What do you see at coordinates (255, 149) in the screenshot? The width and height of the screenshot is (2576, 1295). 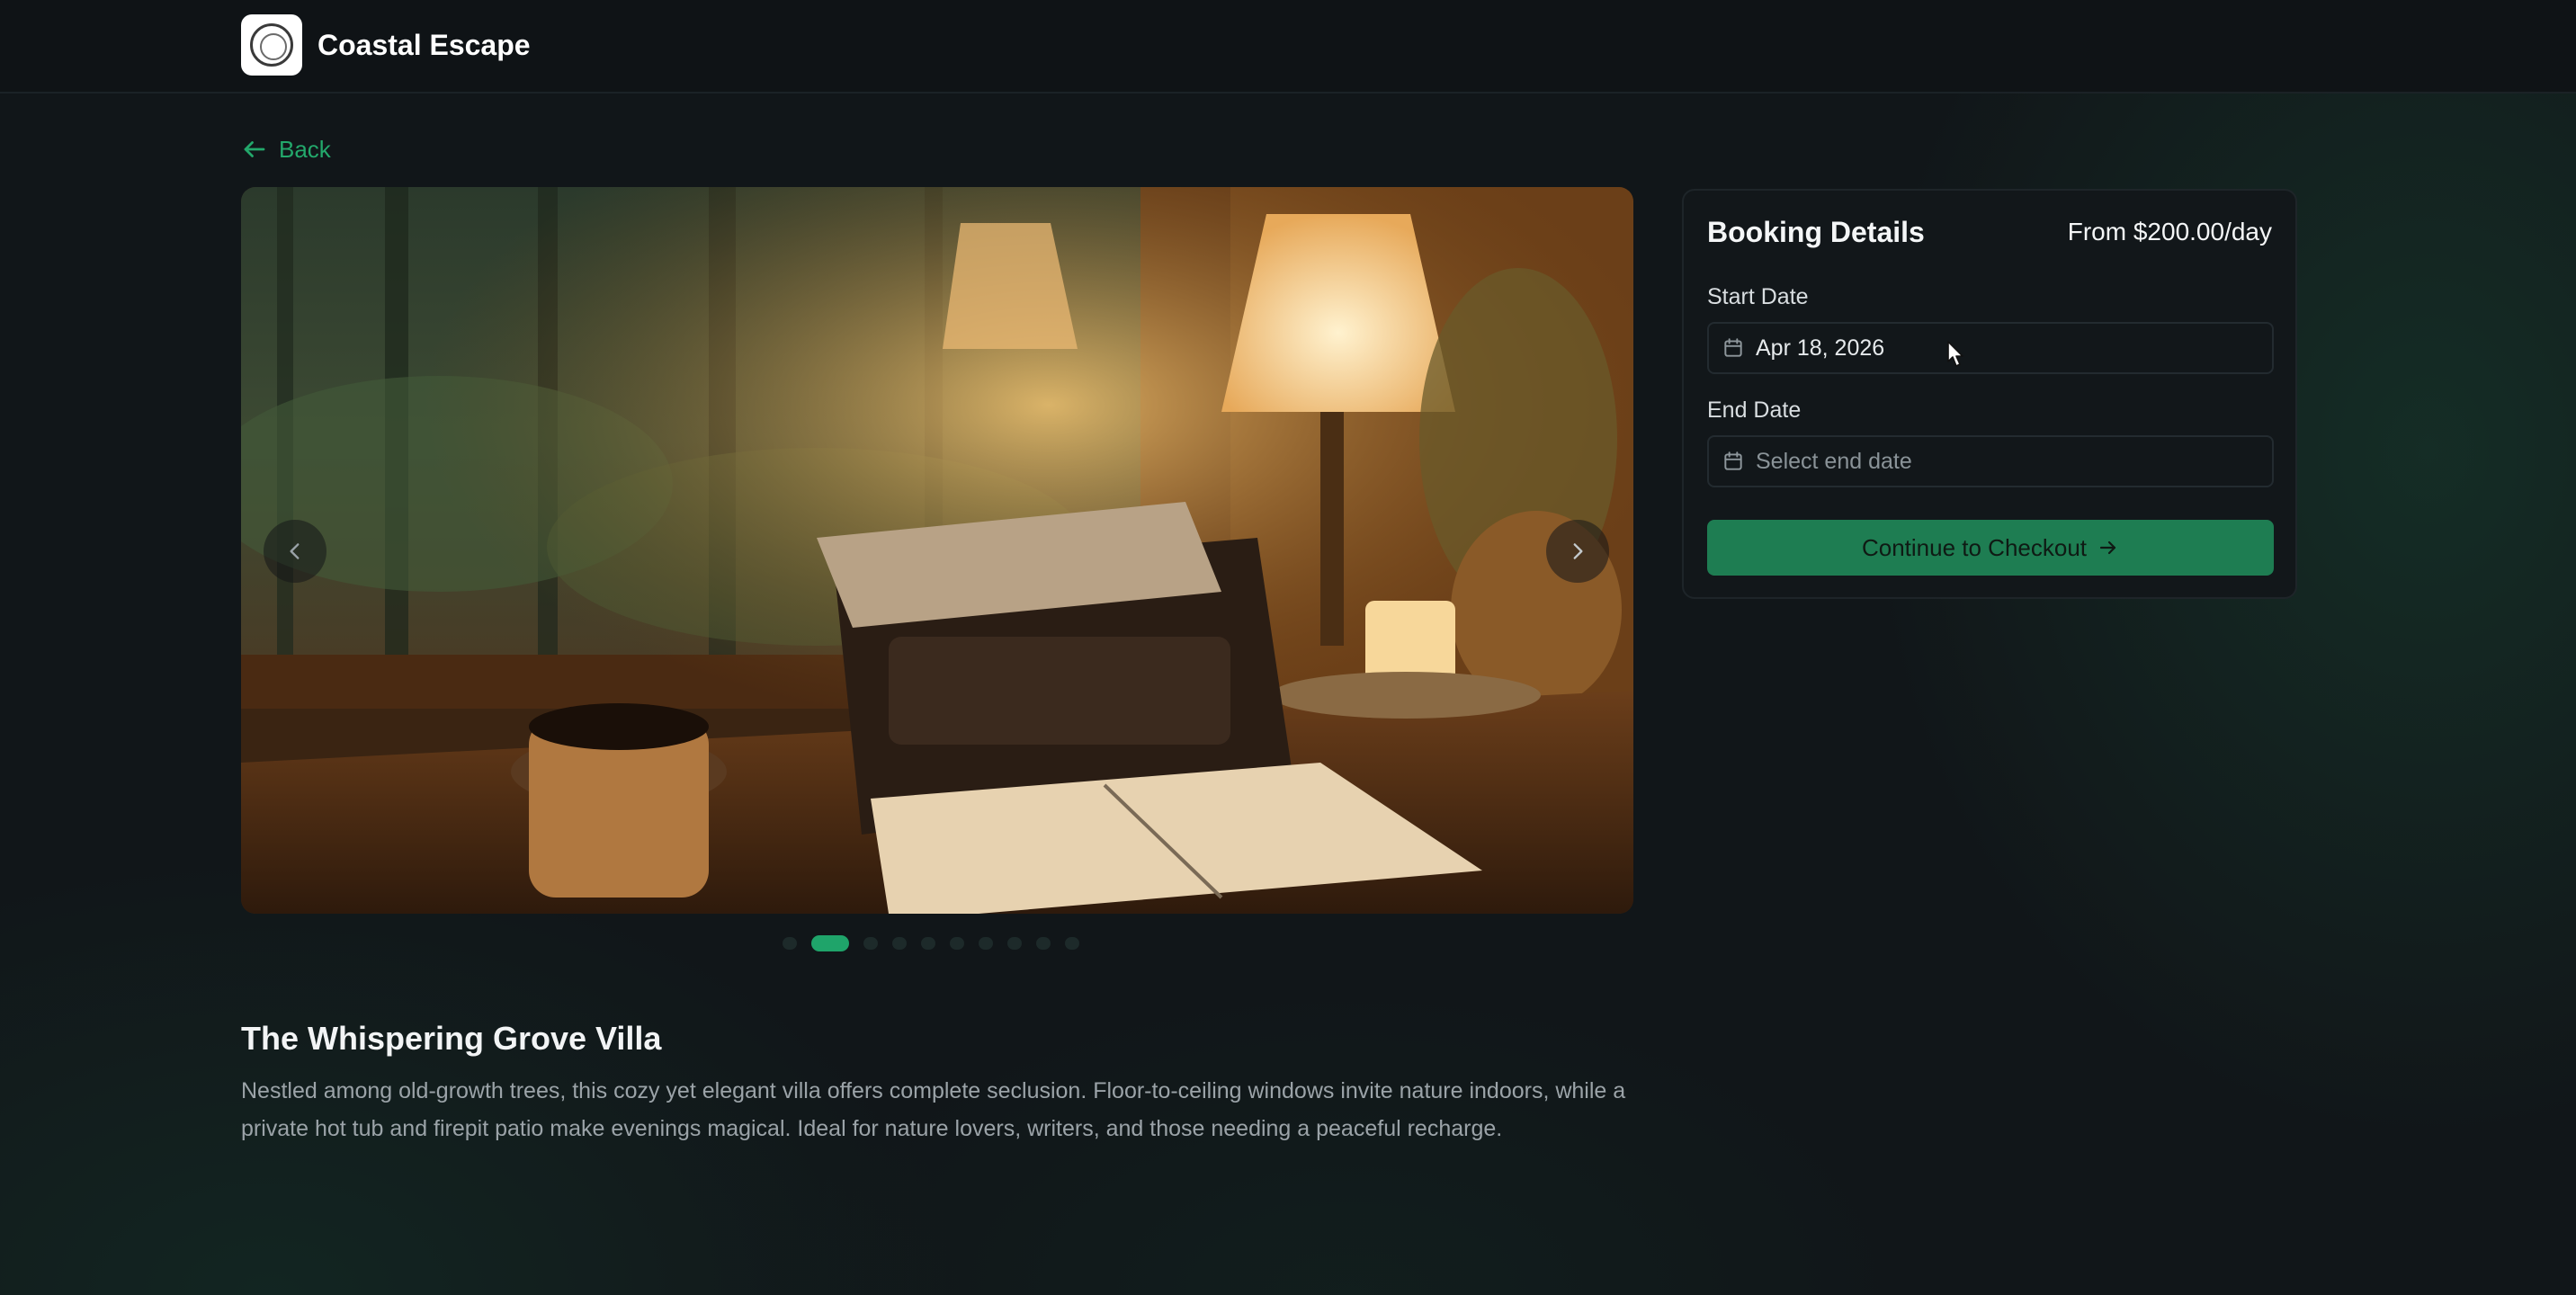 I see `arrow-left-icon` at bounding box center [255, 149].